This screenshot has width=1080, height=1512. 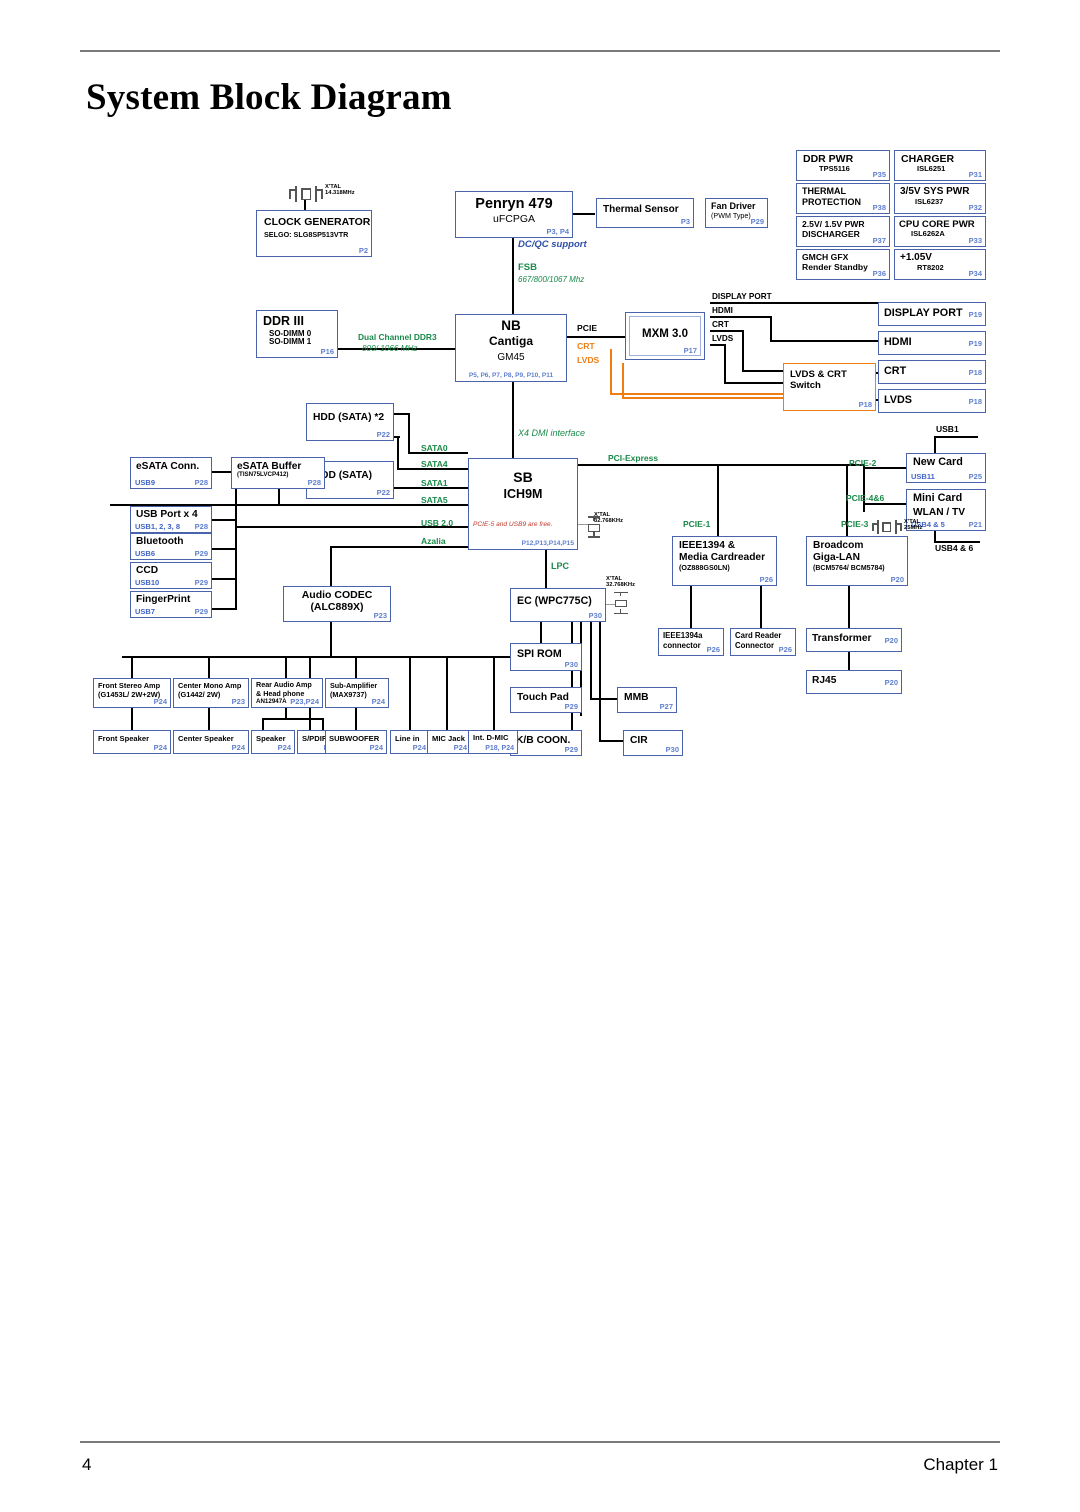 I want to click on ieee1394a-title1: IEEE1394a, so click(x=683, y=635).